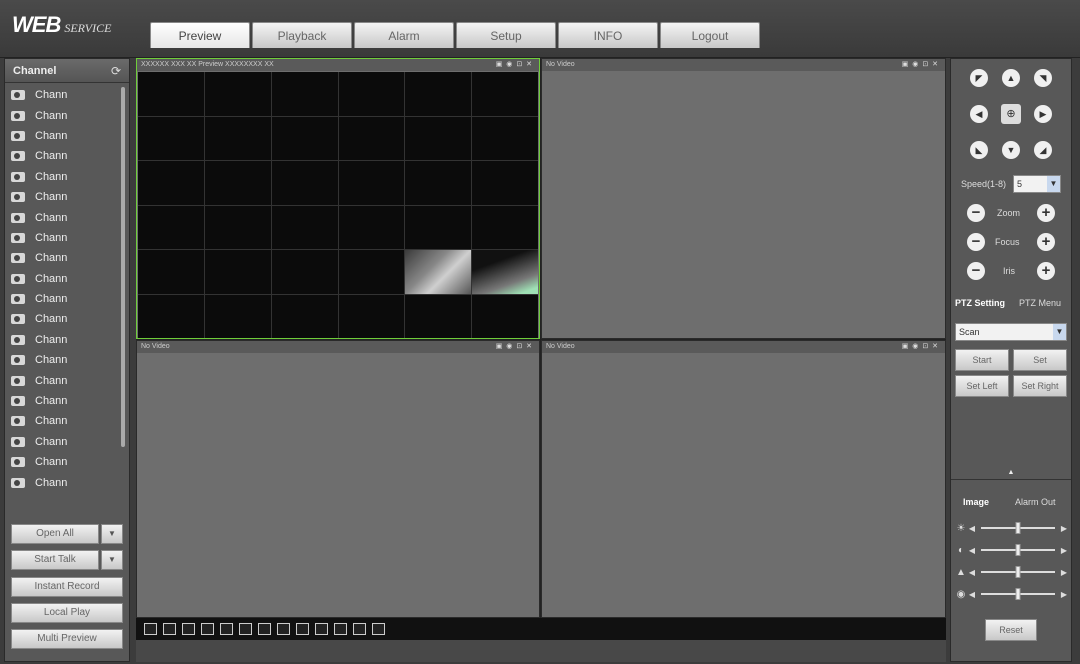  Describe the element at coordinates (123, 267) in the screenshot. I see `channel-scrollbar` at that location.